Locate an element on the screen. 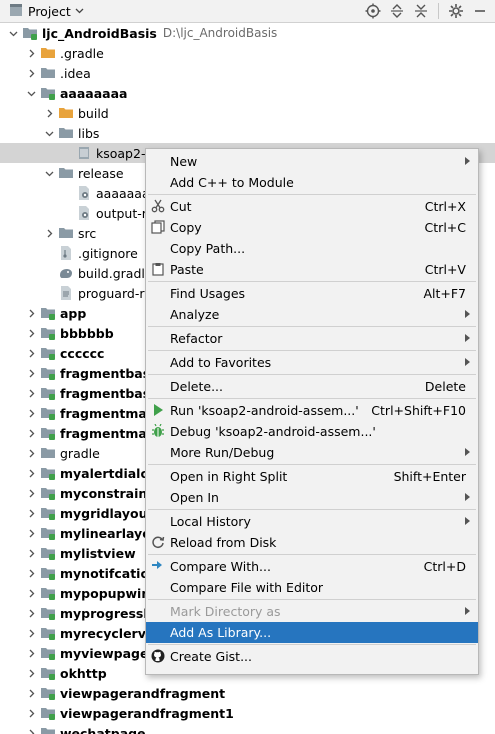  gear-icon is located at coordinates (456, 11).